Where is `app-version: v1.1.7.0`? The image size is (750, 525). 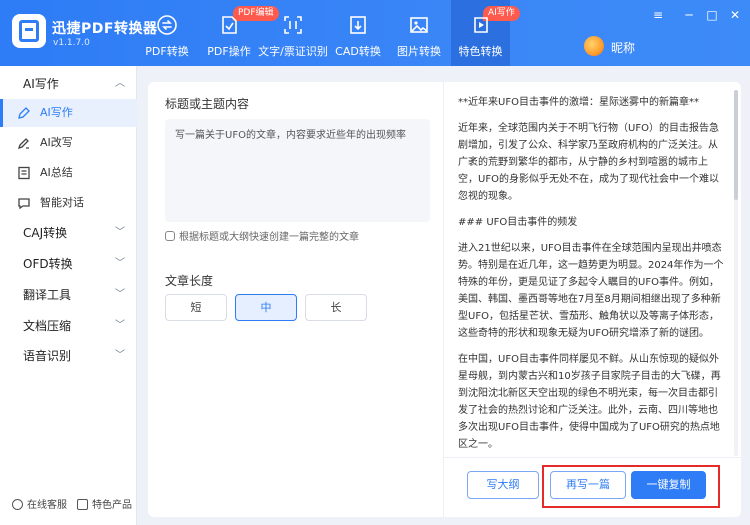
app-version: v1.1.7.0 is located at coordinates (71, 43).